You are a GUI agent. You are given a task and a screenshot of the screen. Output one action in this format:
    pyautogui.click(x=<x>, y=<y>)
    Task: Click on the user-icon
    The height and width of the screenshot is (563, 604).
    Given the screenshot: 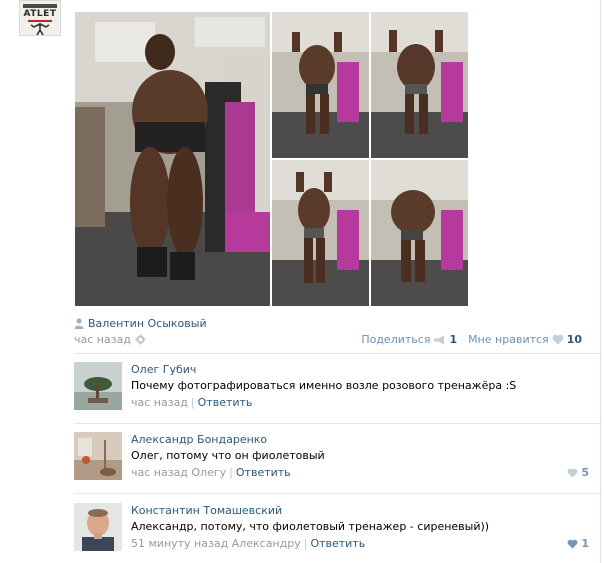 What is the action you would take?
    pyautogui.click(x=79, y=323)
    